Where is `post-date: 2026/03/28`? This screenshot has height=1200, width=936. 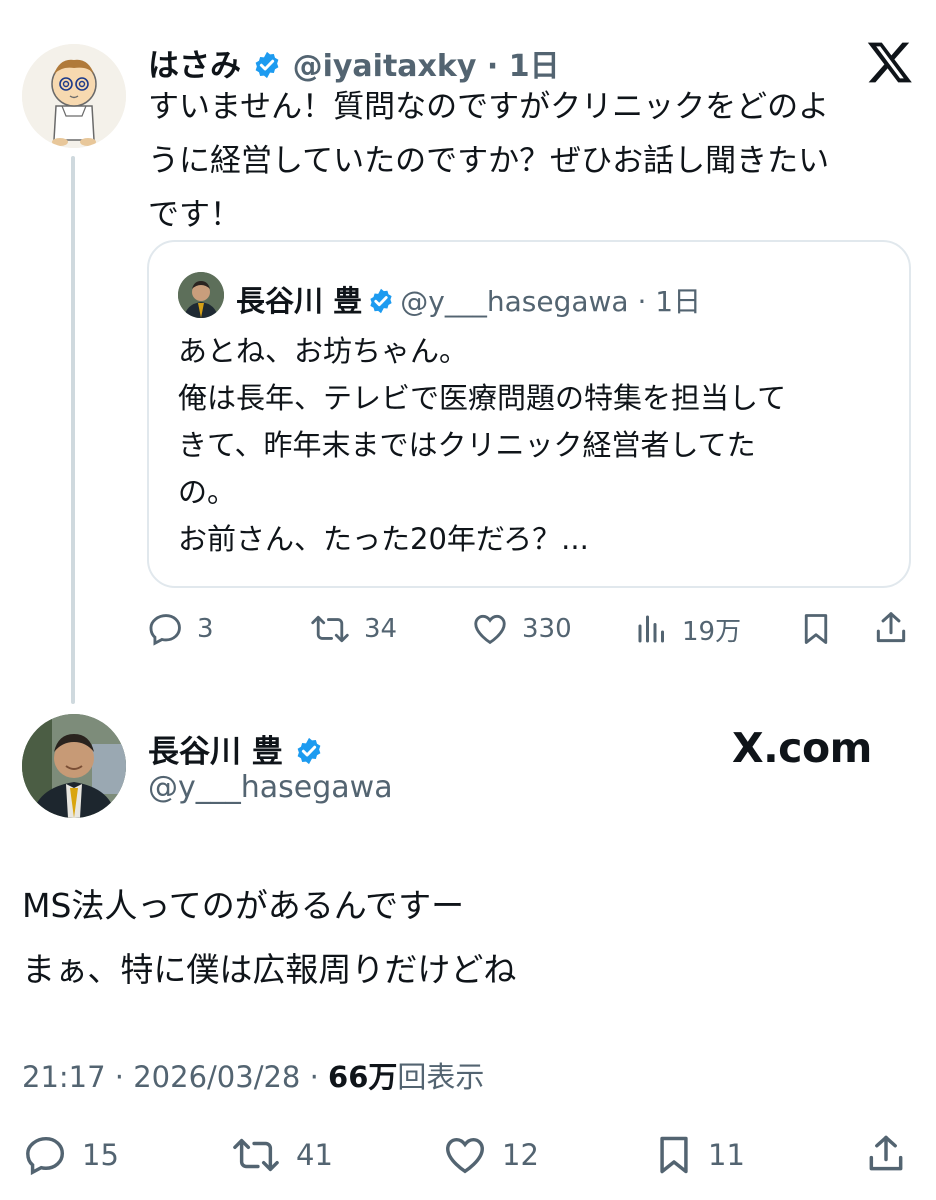 post-date: 2026/03/28 is located at coordinates (216, 1077).